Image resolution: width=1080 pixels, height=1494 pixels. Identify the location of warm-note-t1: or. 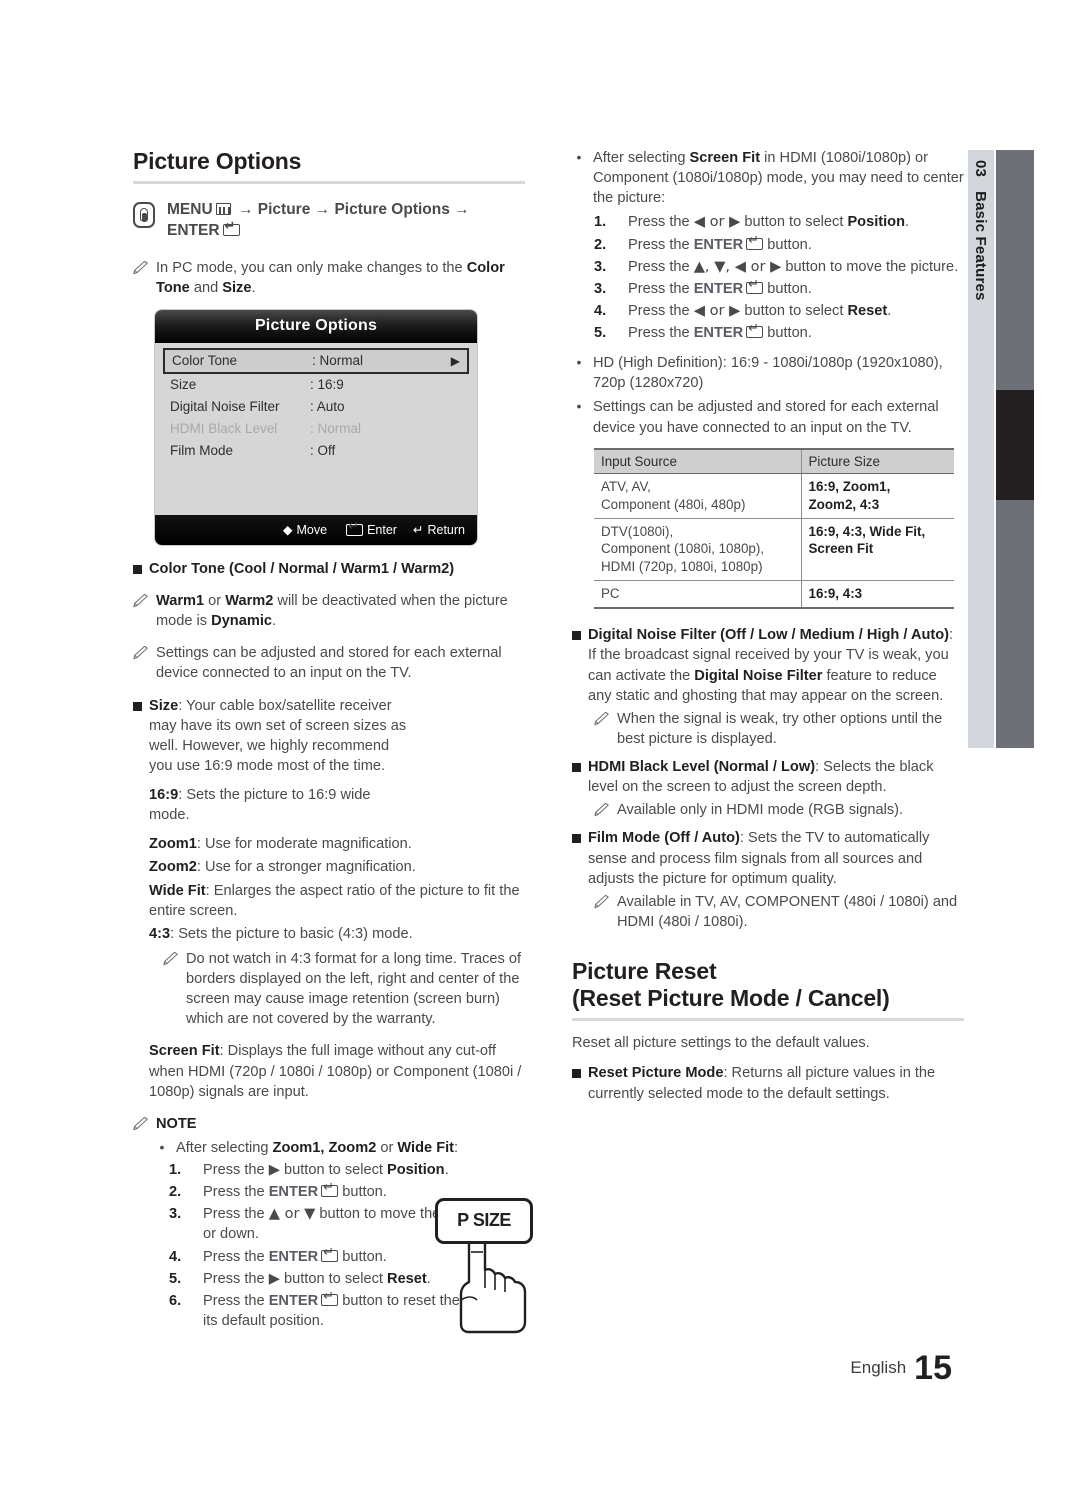
(215, 601).